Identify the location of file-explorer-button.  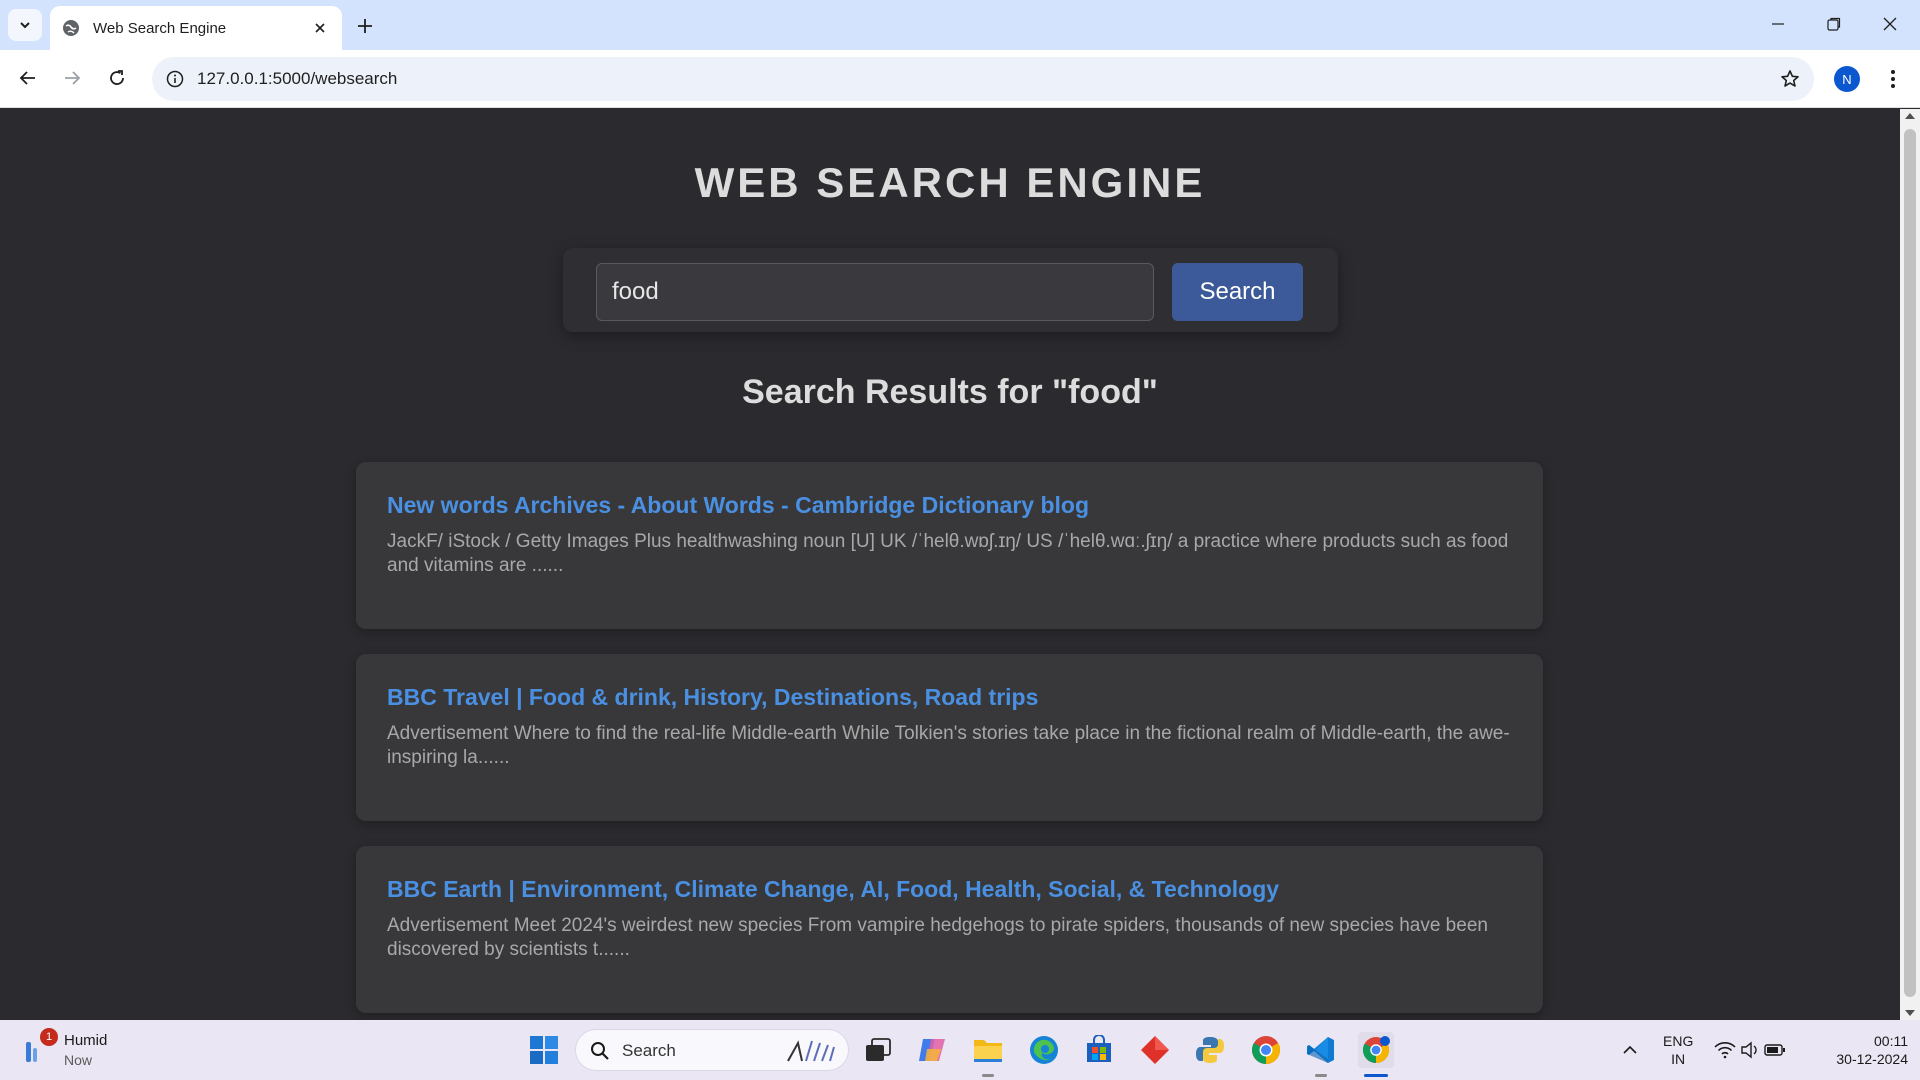
(988, 1050).